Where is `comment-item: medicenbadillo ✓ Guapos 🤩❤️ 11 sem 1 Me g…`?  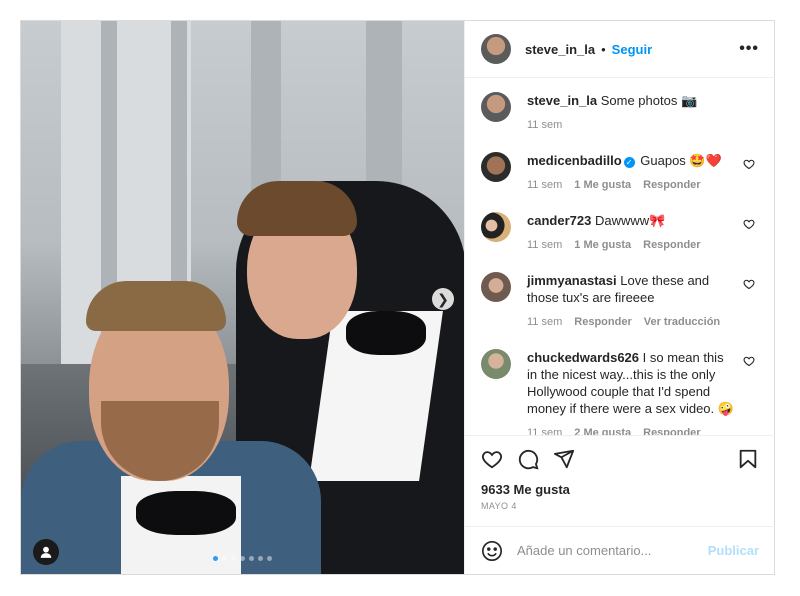 comment-item: medicenbadillo ✓ Guapos 🤩❤️ 11 sem 1 Me g… is located at coordinates (620, 173).